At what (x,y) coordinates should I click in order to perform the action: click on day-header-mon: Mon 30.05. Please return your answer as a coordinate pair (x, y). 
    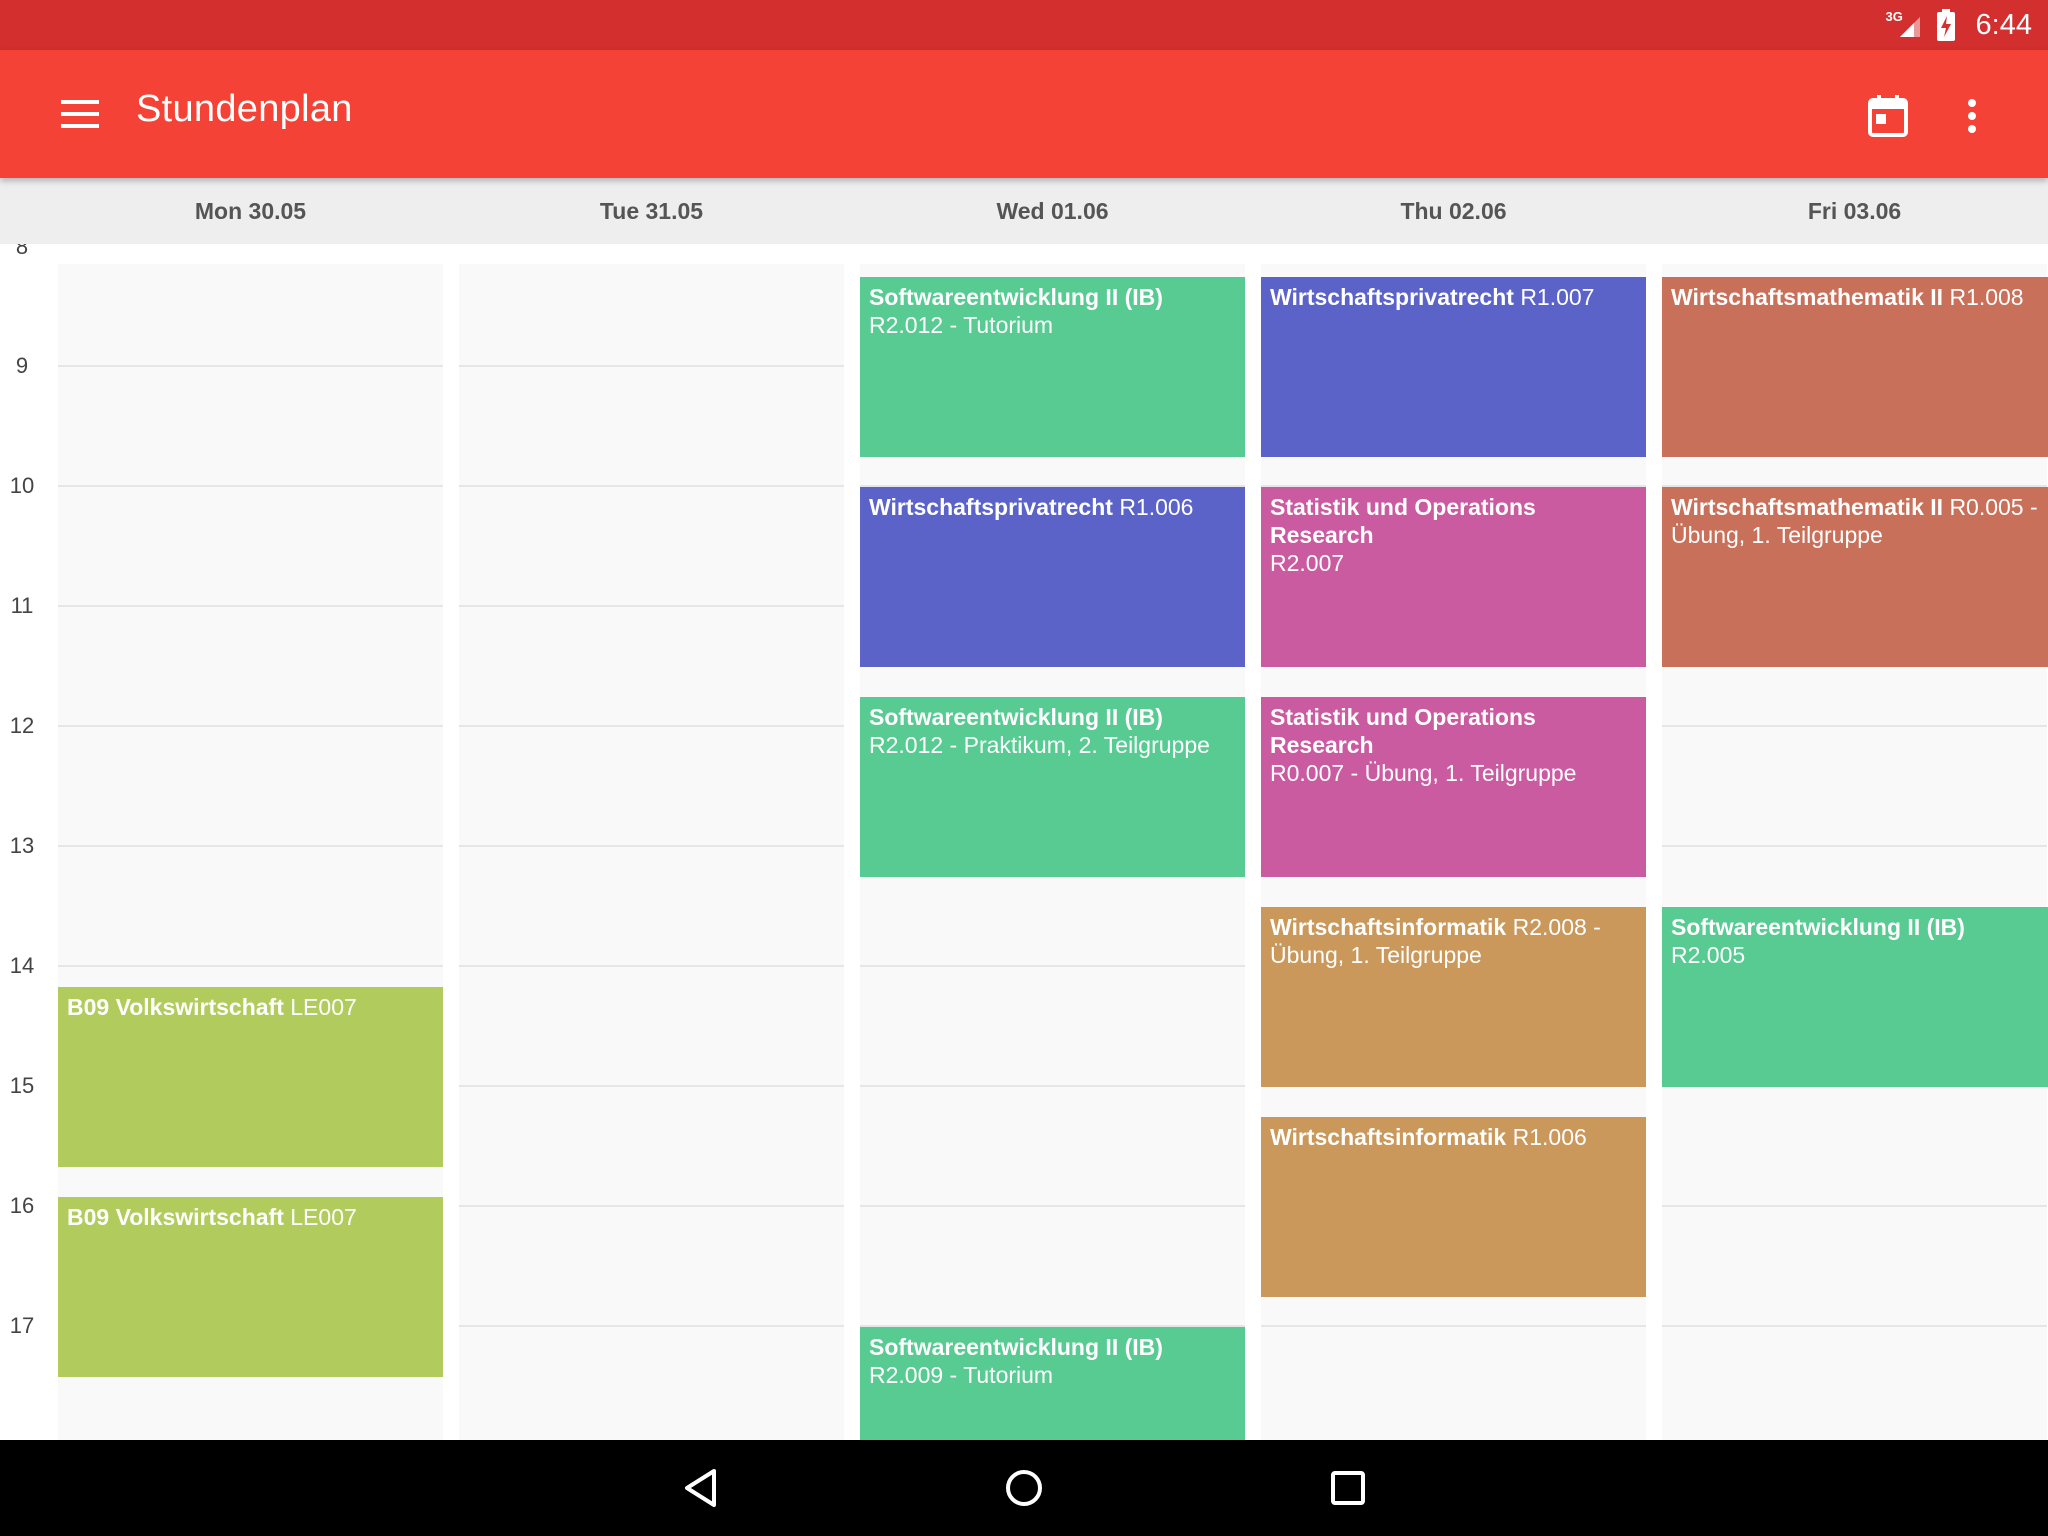
    Looking at the image, I should click on (250, 211).